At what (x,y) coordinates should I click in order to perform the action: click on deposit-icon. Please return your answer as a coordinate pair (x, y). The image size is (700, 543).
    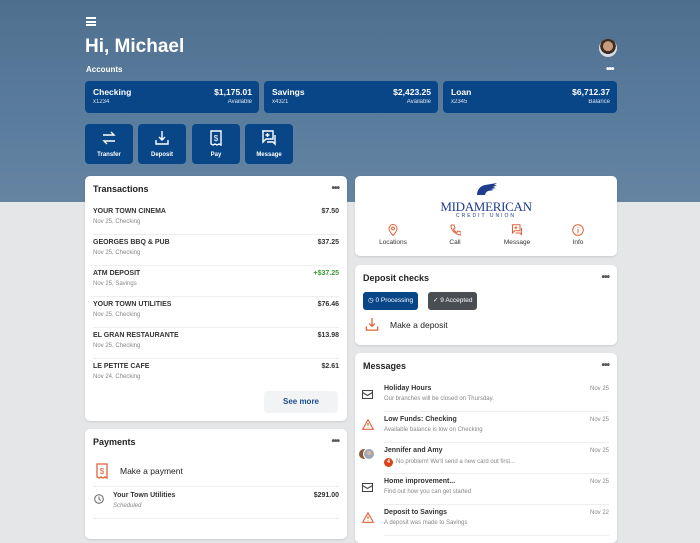
    Looking at the image, I should click on (162, 138).